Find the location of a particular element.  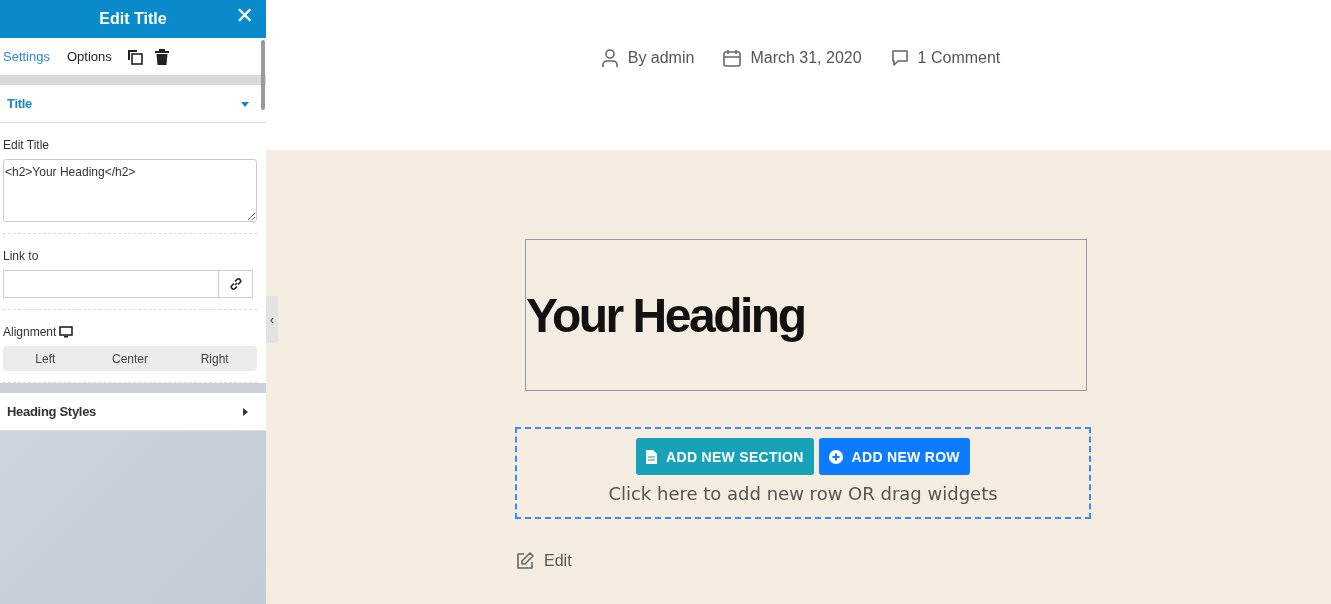

meta-link: 1 Comment is located at coordinates (959, 58).